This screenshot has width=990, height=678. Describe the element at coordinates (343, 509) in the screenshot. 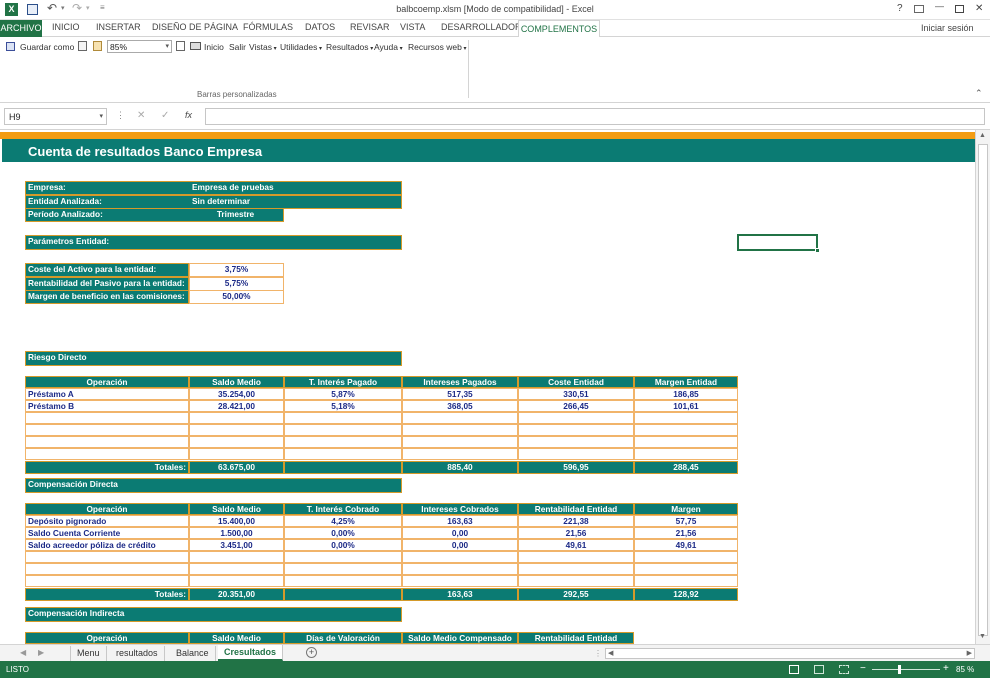

I see `table-header-cell: T. Interés Cobrado` at that location.